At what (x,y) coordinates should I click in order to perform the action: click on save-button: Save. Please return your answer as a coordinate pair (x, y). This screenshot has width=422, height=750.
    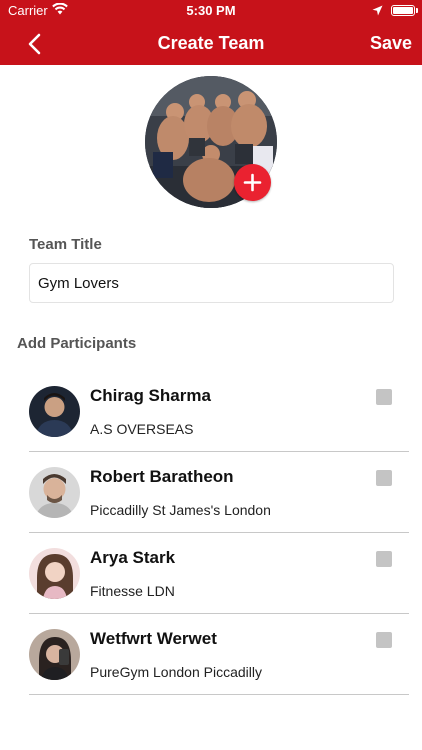
    Looking at the image, I should click on (391, 43).